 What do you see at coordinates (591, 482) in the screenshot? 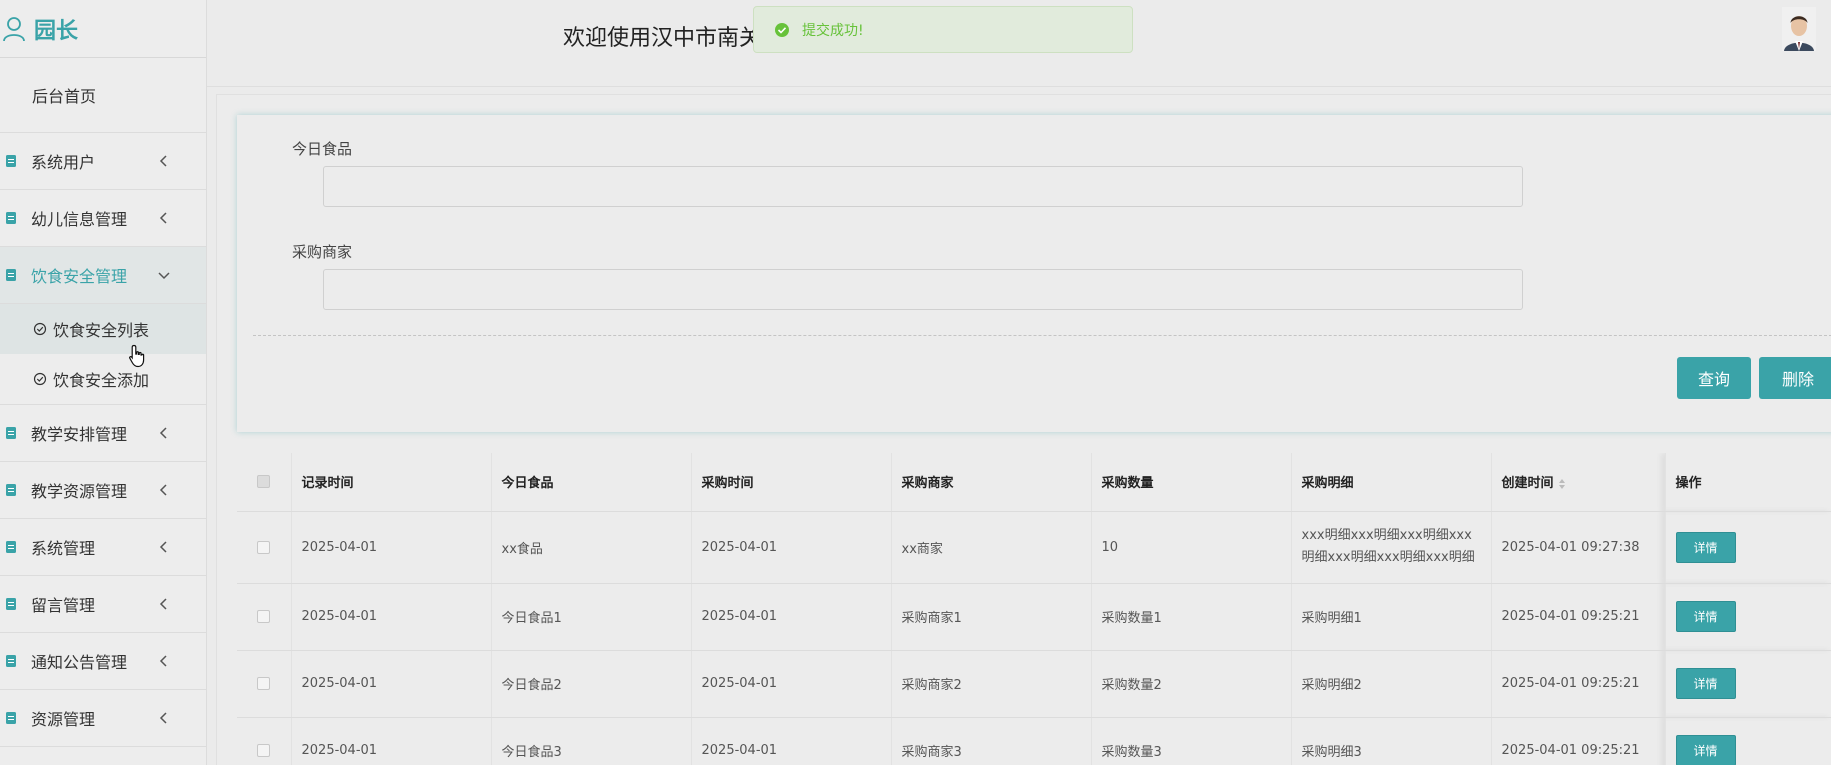
I see `column-header: 今日食品` at bounding box center [591, 482].